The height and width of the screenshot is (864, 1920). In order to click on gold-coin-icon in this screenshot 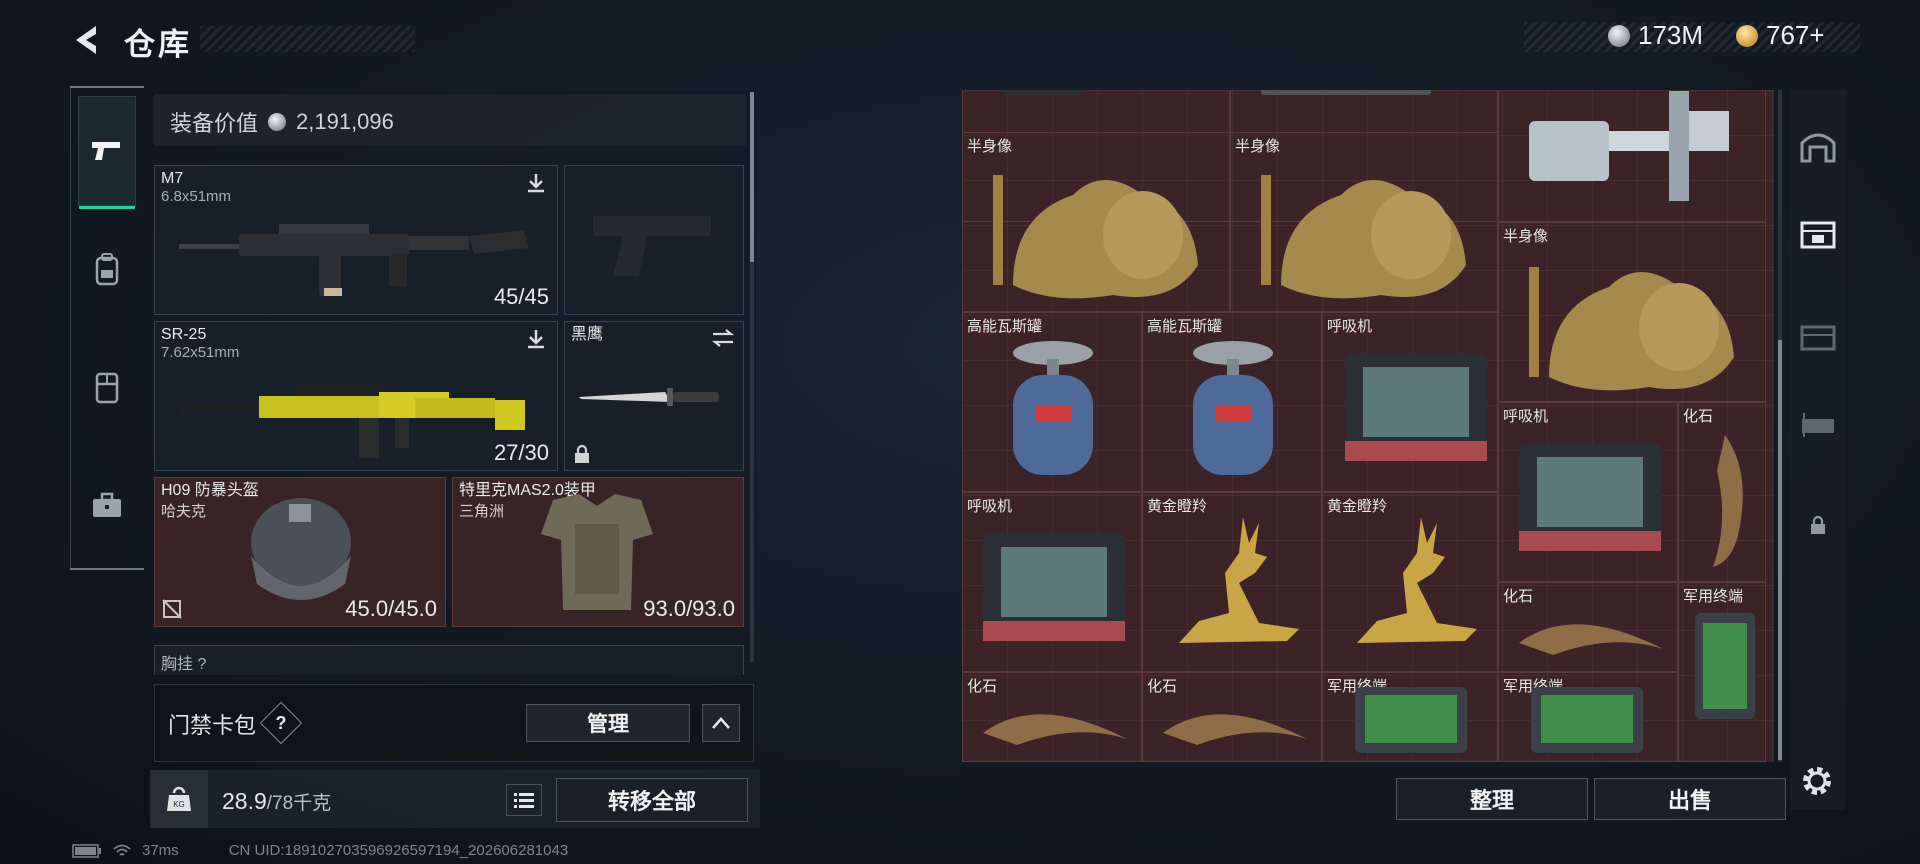, I will do `click(1747, 35)`.